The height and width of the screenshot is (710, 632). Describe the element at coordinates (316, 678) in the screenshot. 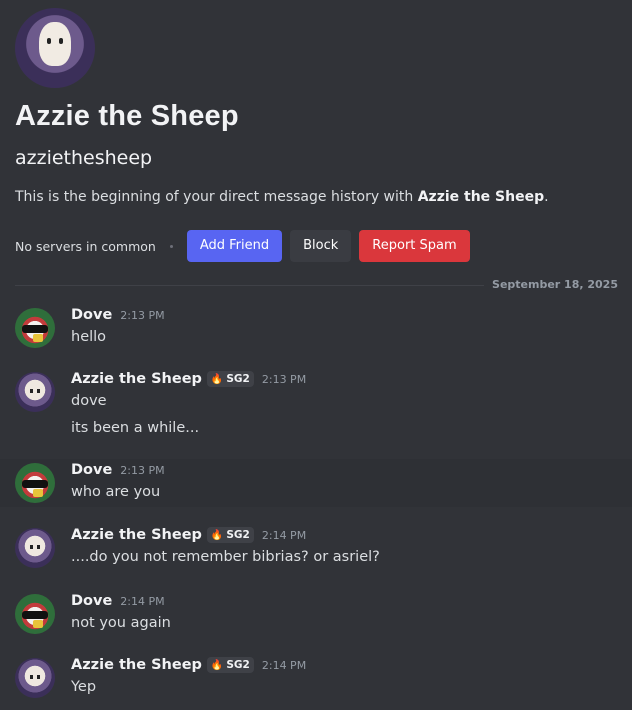

I see `message-group: Azzie the Sheep 🔥 SG2 2:14 PM Yep` at that location.